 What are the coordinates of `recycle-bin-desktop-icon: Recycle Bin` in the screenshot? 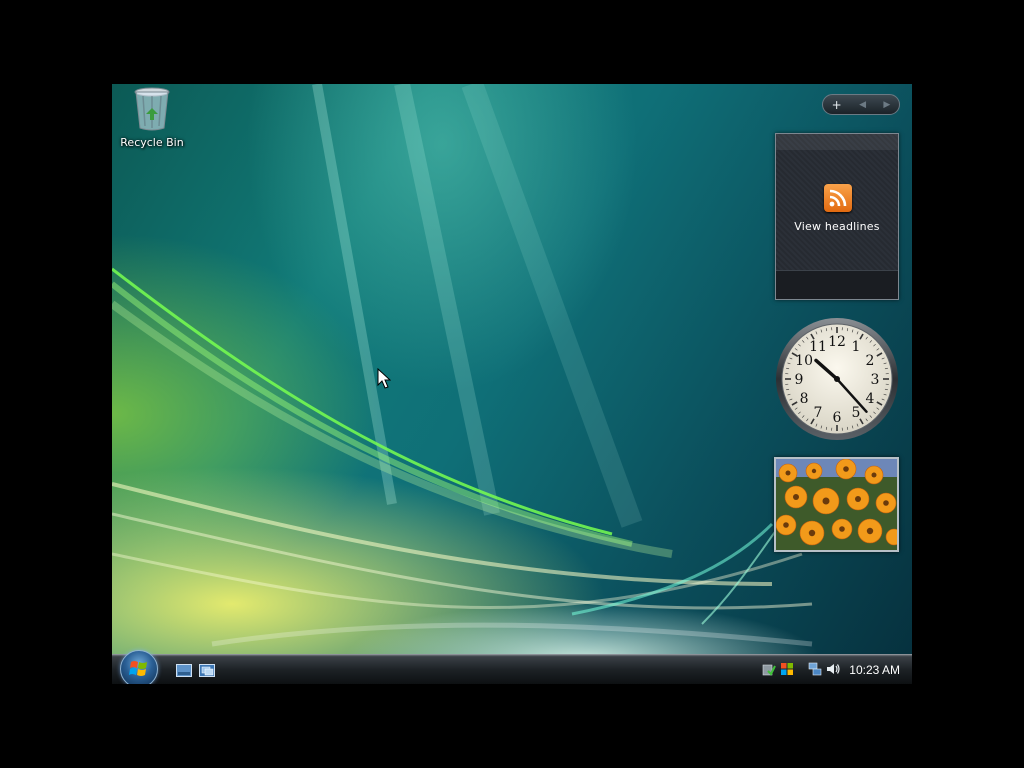 It's located at (152, 117).